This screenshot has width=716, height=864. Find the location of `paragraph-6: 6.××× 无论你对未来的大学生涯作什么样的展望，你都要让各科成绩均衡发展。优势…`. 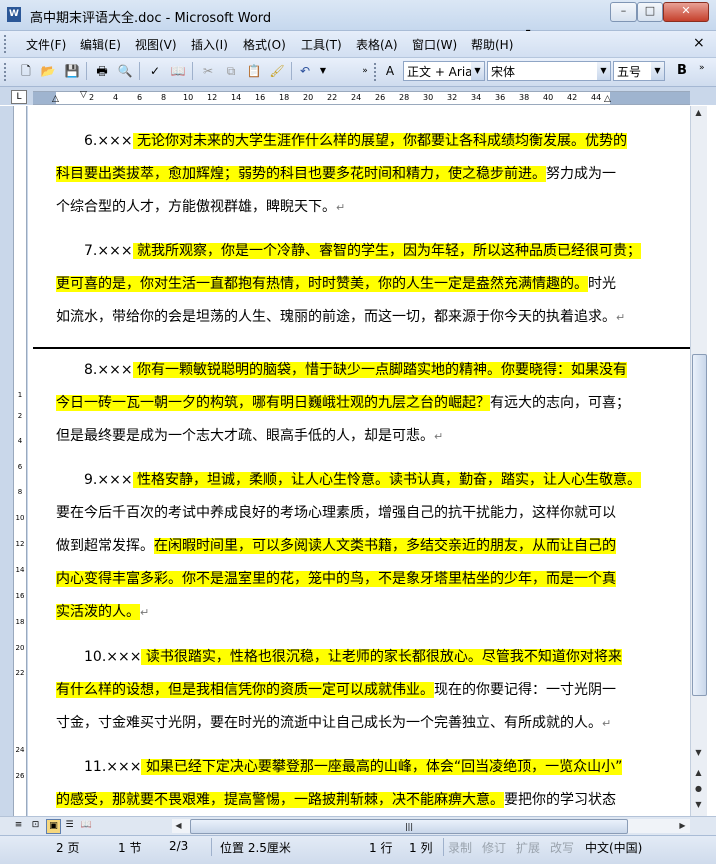

paragraph-6: 6.××× 无论你对未来的大学生涯作什么样的展望，你都要让各科成绩均衡发展。优势… is located at coordinates (356, 174).